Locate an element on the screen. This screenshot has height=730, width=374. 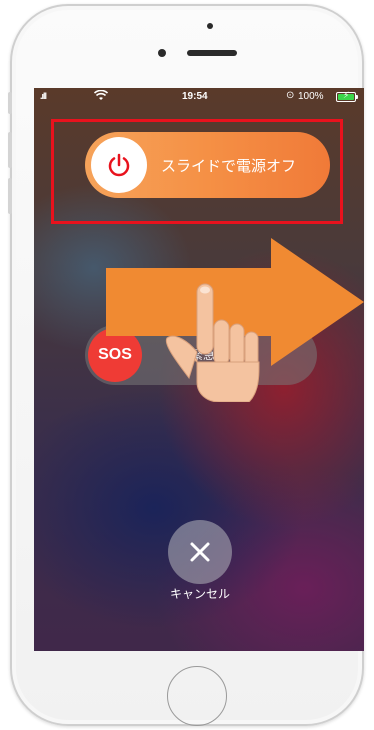
pointing-hand-icon is located at coordinates (212, 342).